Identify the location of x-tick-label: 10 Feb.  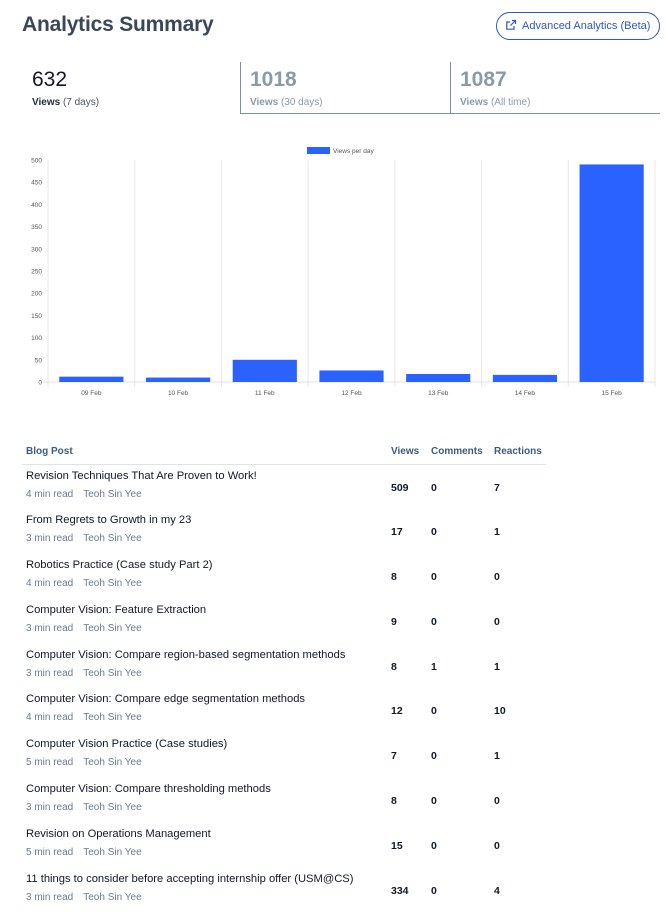
(178, 393).